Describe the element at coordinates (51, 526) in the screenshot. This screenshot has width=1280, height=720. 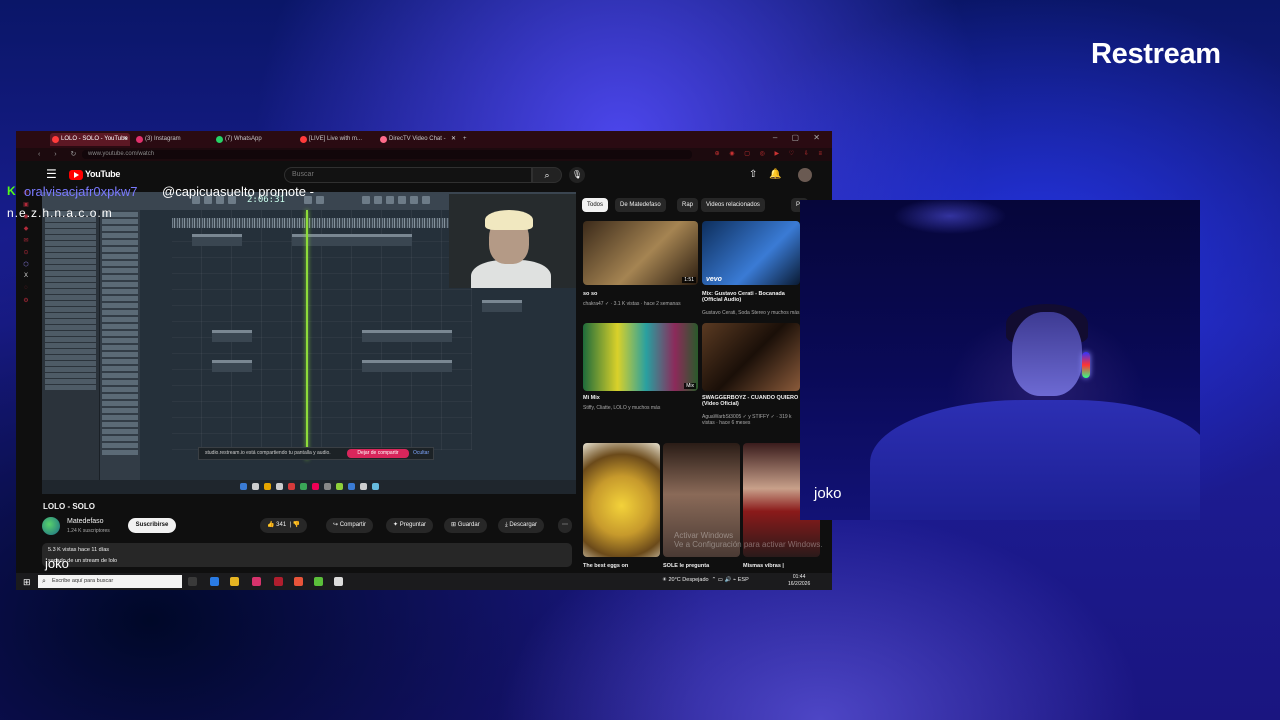
I see `channel-avatar` at that location.